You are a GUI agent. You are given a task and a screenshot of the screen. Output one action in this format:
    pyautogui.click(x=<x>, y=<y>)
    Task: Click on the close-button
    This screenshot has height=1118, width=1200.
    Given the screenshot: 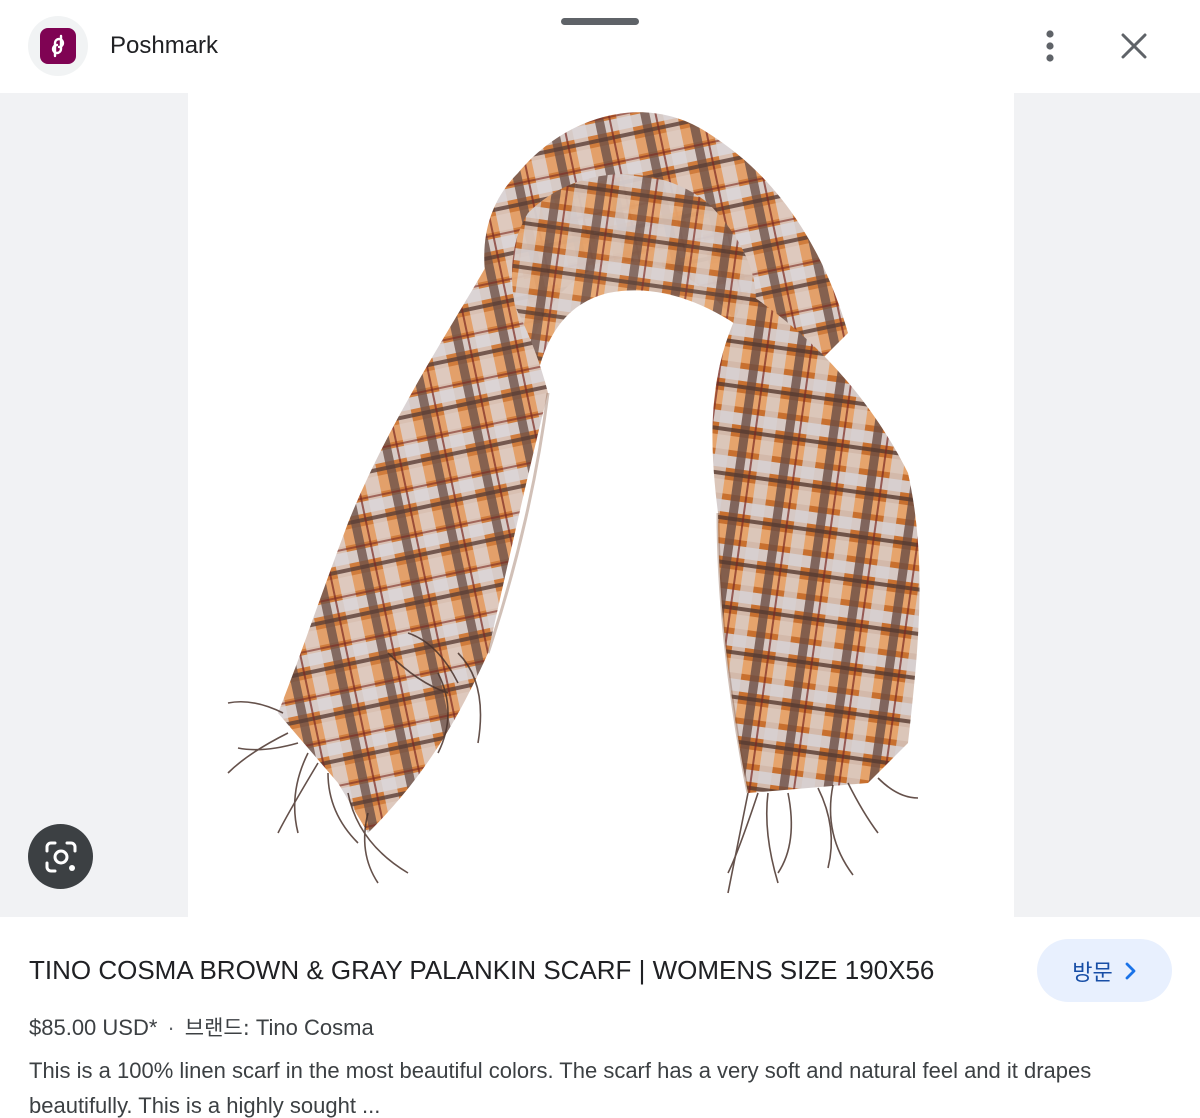 What is the action you would take?
    pyautogui.click(x=1134, y=46)
    